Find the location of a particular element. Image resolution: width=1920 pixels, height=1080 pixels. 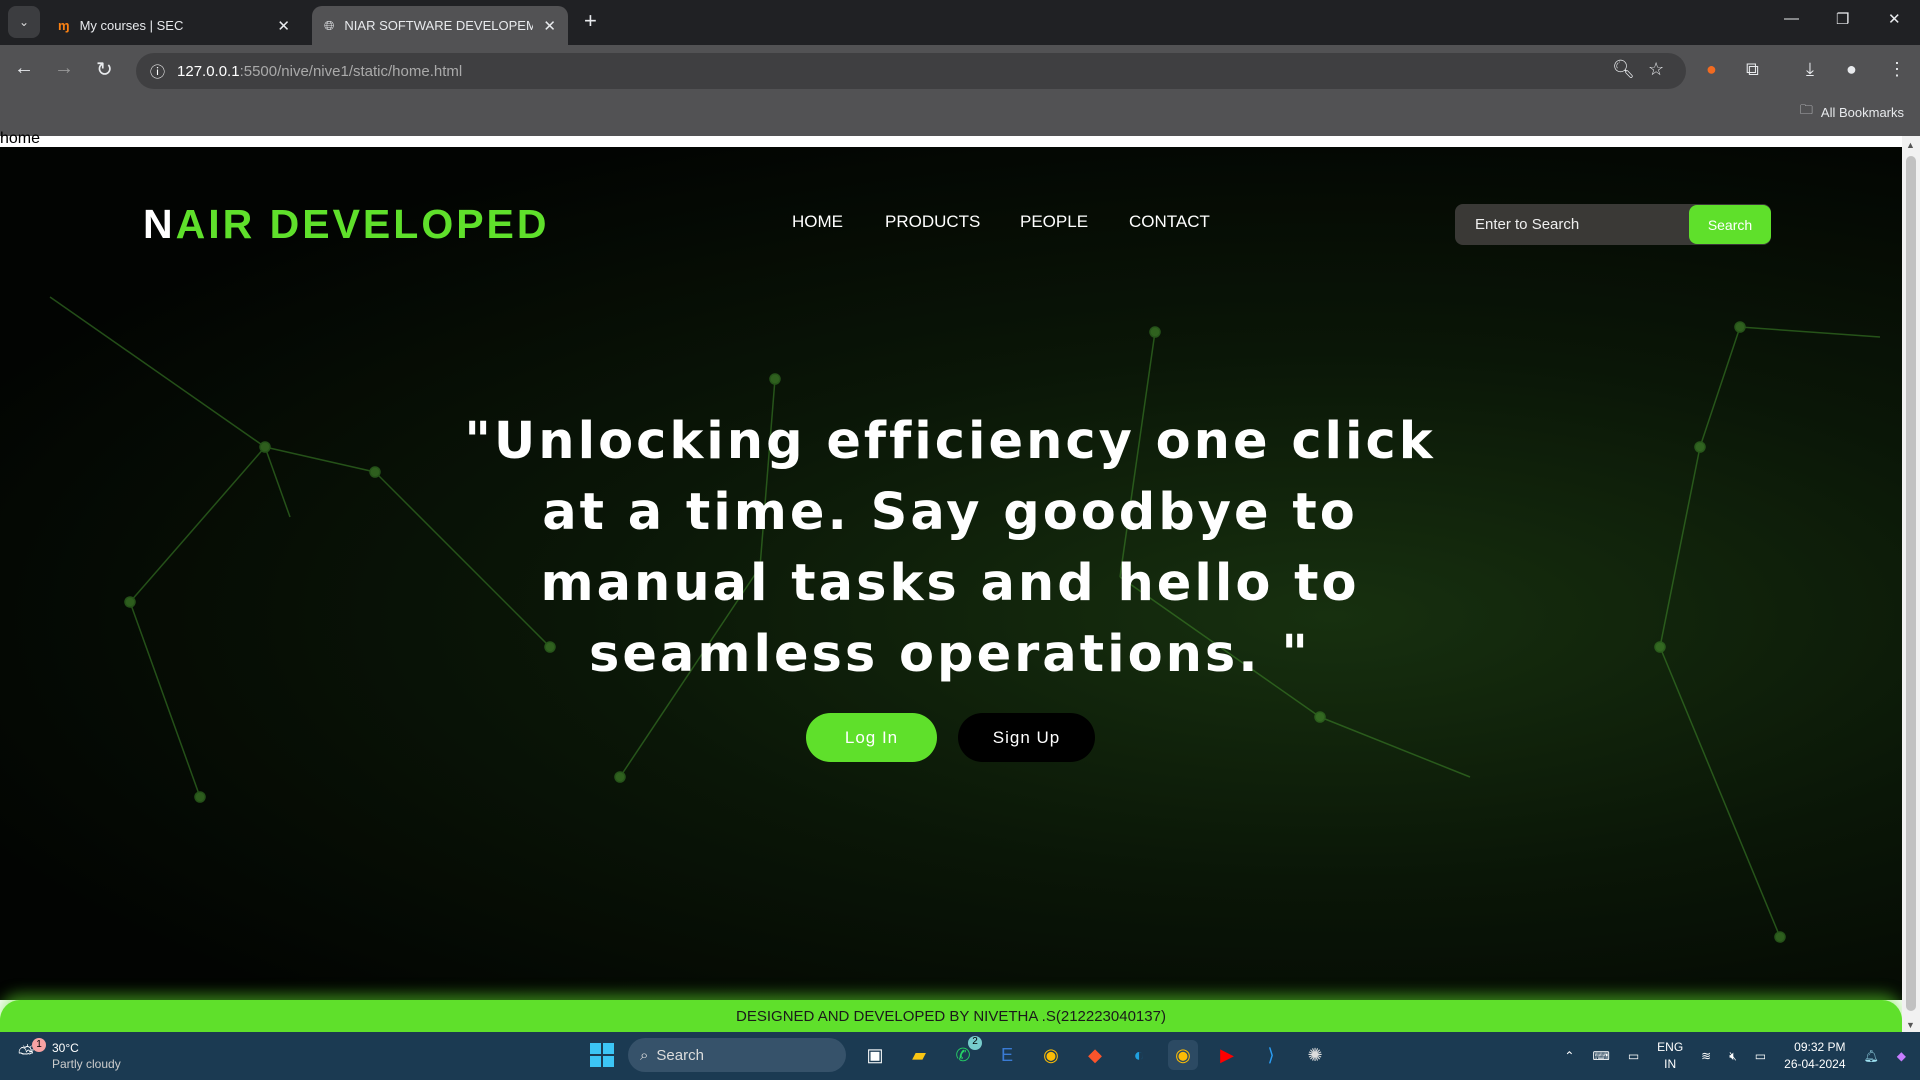

chatgpt-icon: ✺ is located at coordinates (1315, 1055).